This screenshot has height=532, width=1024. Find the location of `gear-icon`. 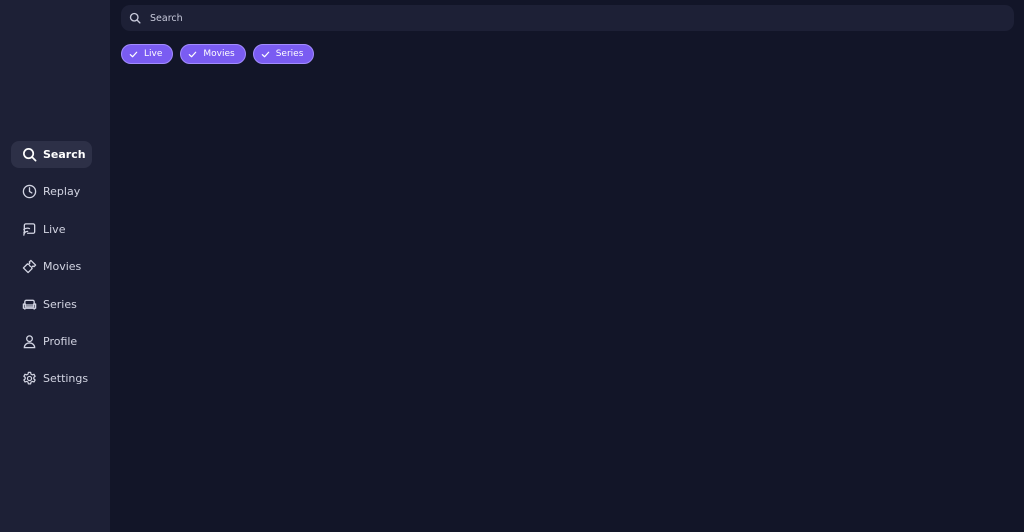

gear-icon is located at coordinates (29, 378).